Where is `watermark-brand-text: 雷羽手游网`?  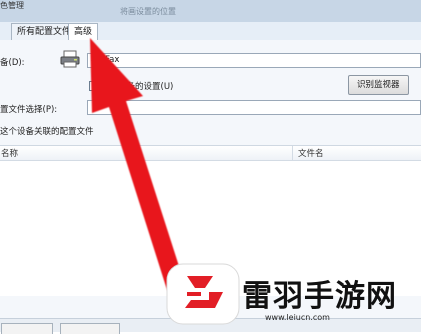 watermark-brand-text: 雷羽手游网 is located at coordinates (319, 296).